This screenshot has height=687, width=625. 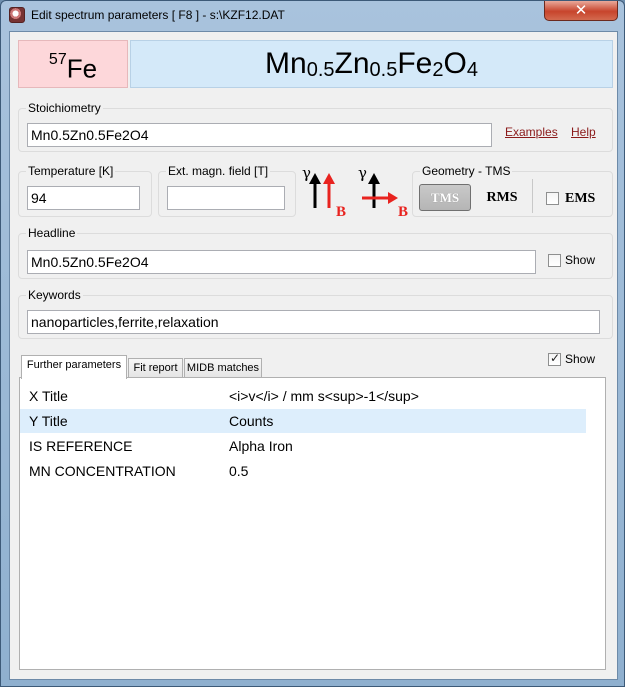 I want to click on formula-element-0: Mn, so click(x=286, y=63).